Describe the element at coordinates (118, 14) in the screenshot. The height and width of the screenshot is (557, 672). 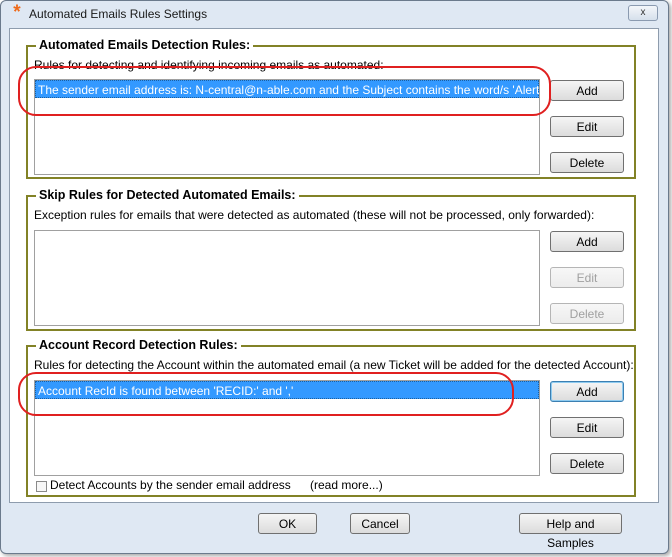
I see `window-title: Automated Emails Rules Settings` at that location.